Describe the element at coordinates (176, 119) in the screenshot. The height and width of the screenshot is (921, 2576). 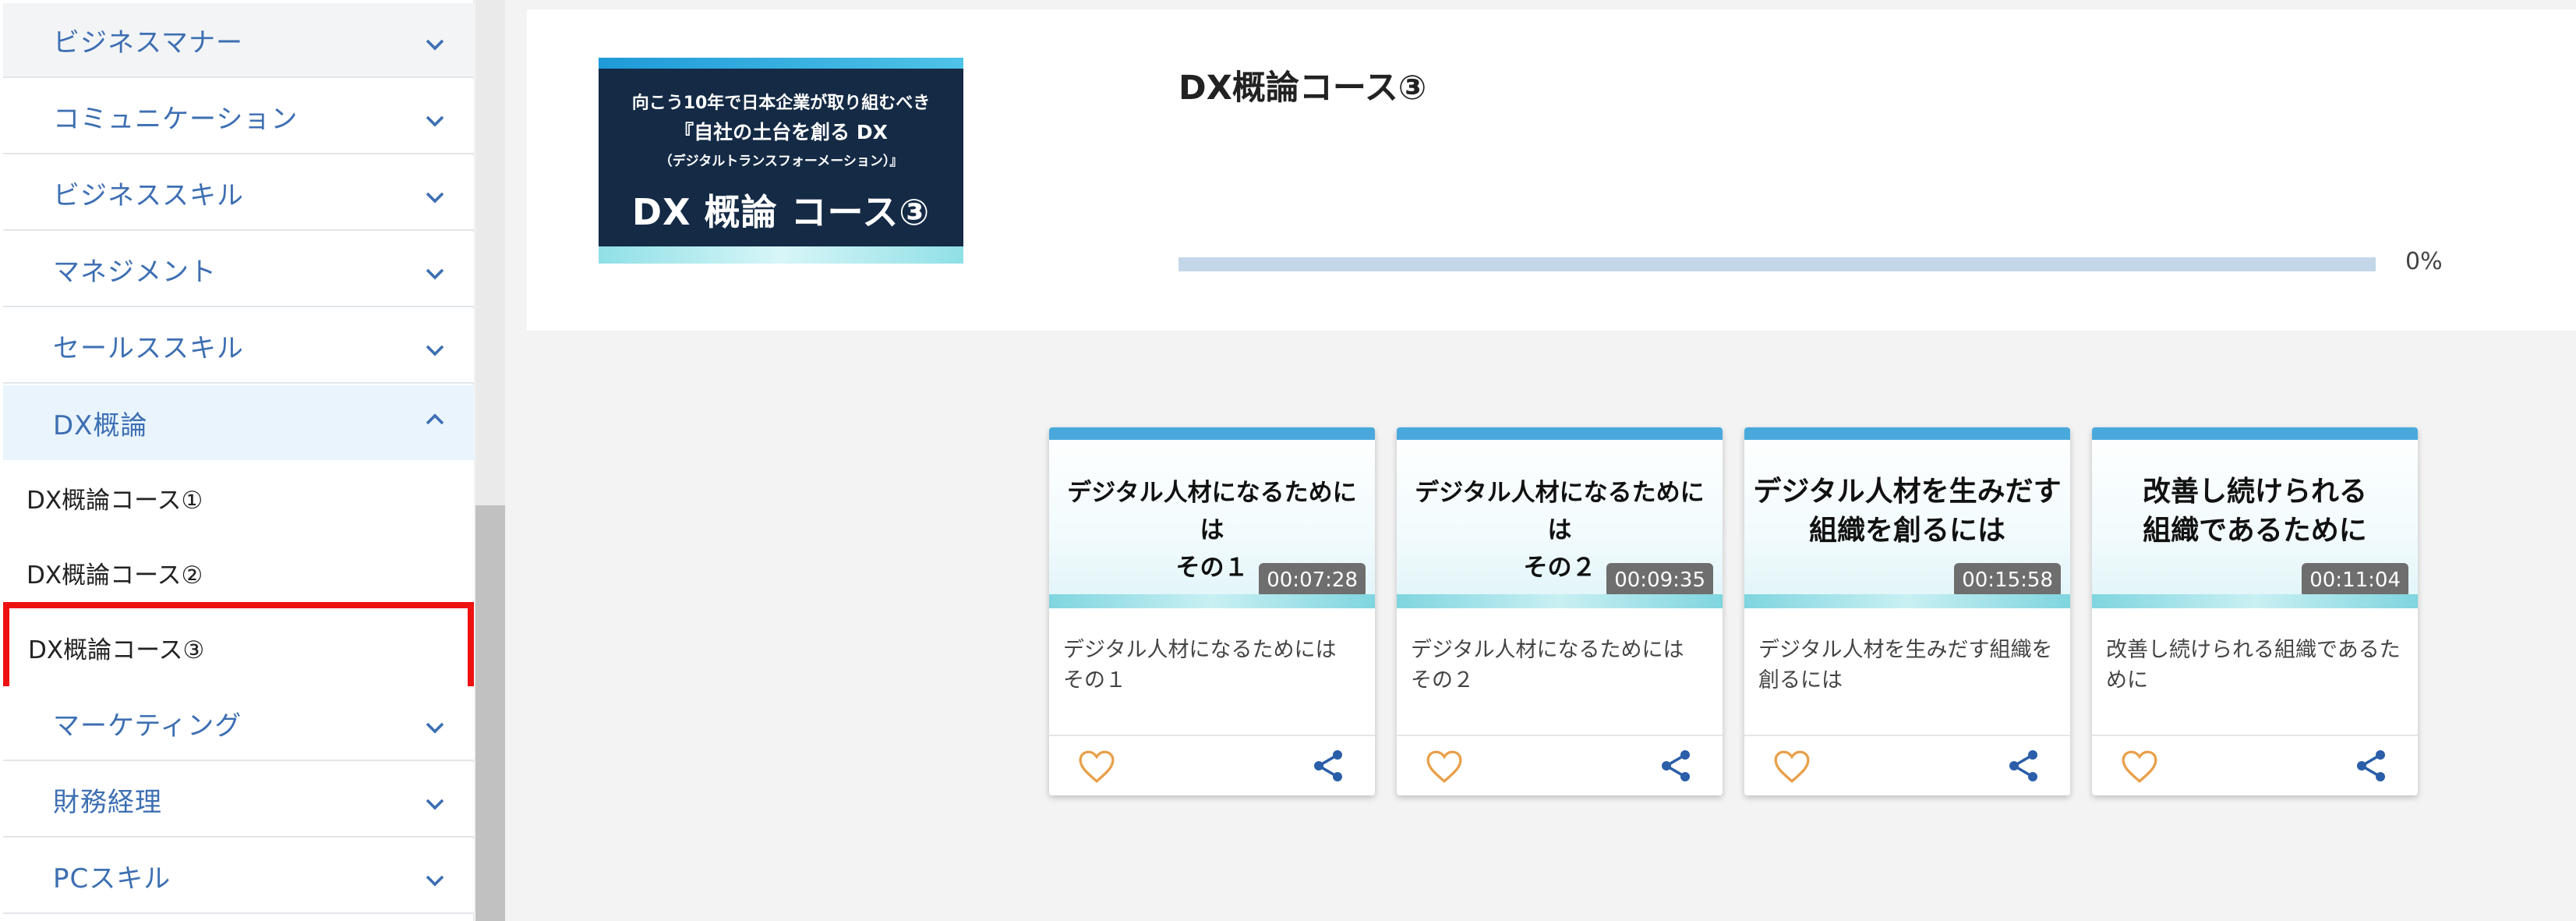
I see `sidebar-item-label: コミュニケーション` at that location.